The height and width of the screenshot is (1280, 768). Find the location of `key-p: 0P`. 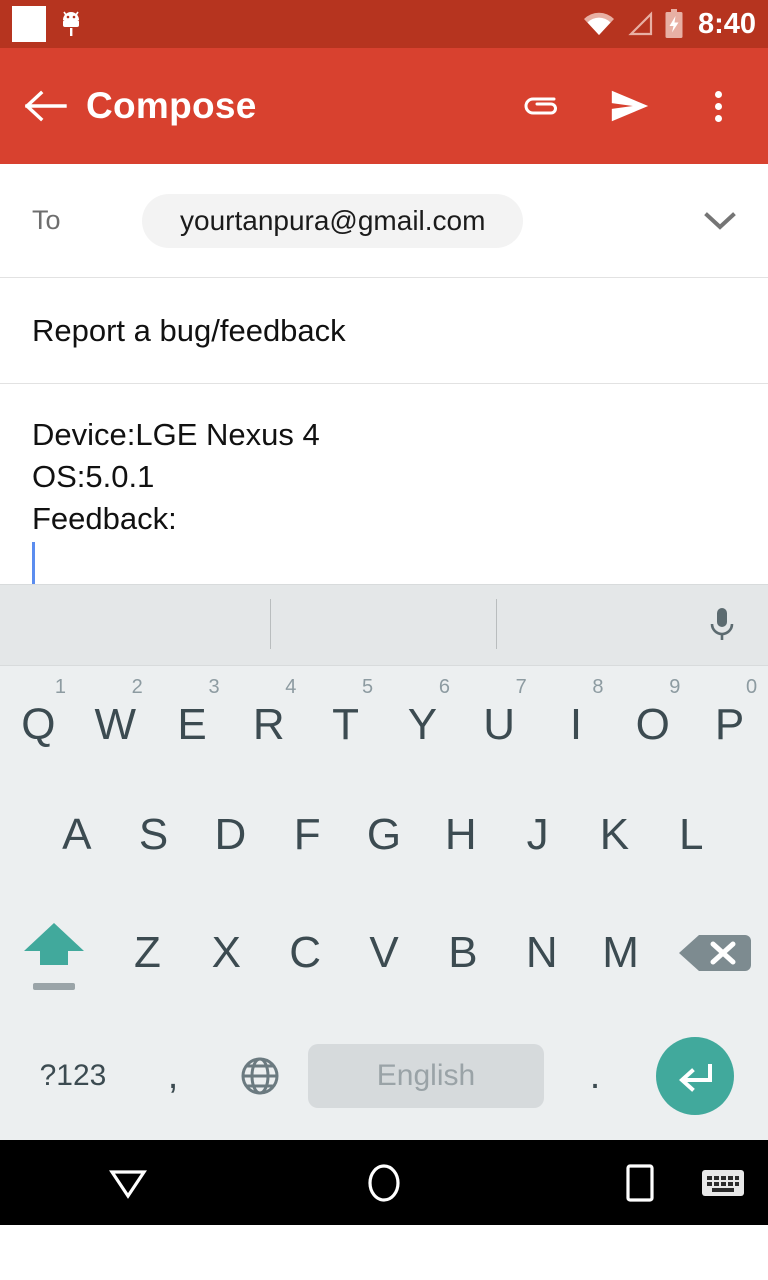

key-p: 0P is located at coordinates (729, 721).